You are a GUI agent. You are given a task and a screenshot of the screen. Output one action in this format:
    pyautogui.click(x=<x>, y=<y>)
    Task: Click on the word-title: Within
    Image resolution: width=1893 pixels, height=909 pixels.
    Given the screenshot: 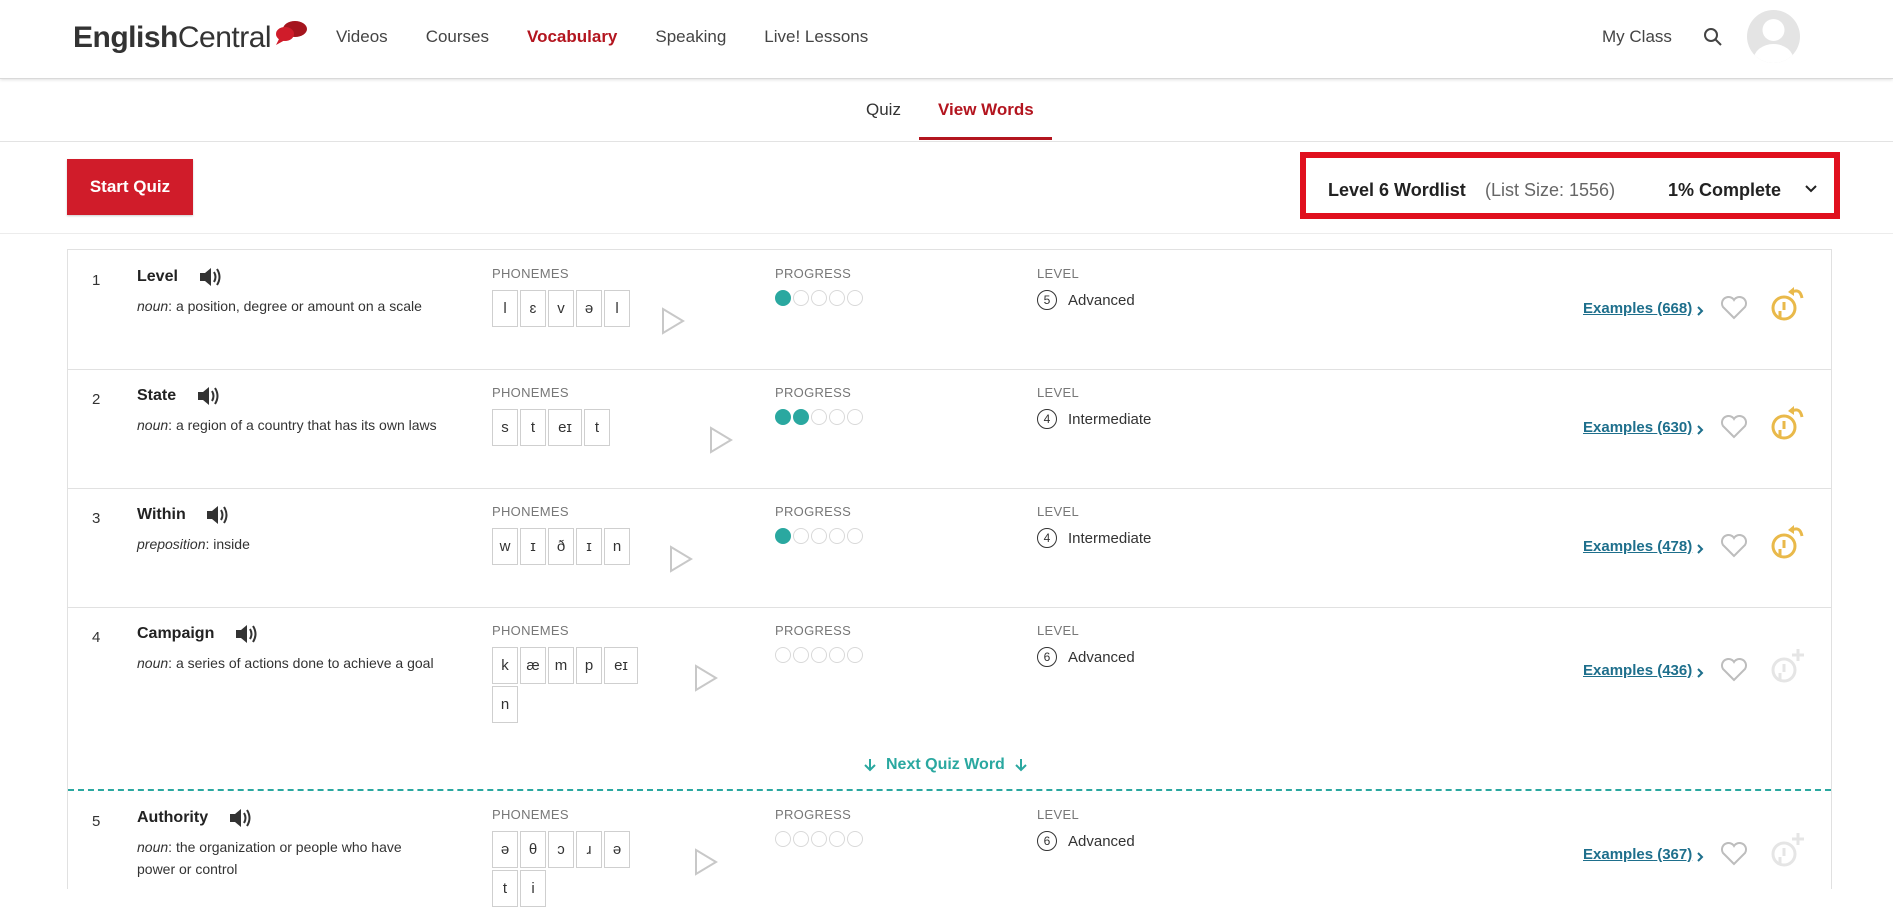 What is the action you would take?
    pyautogui.click(x=161, y=514)
    